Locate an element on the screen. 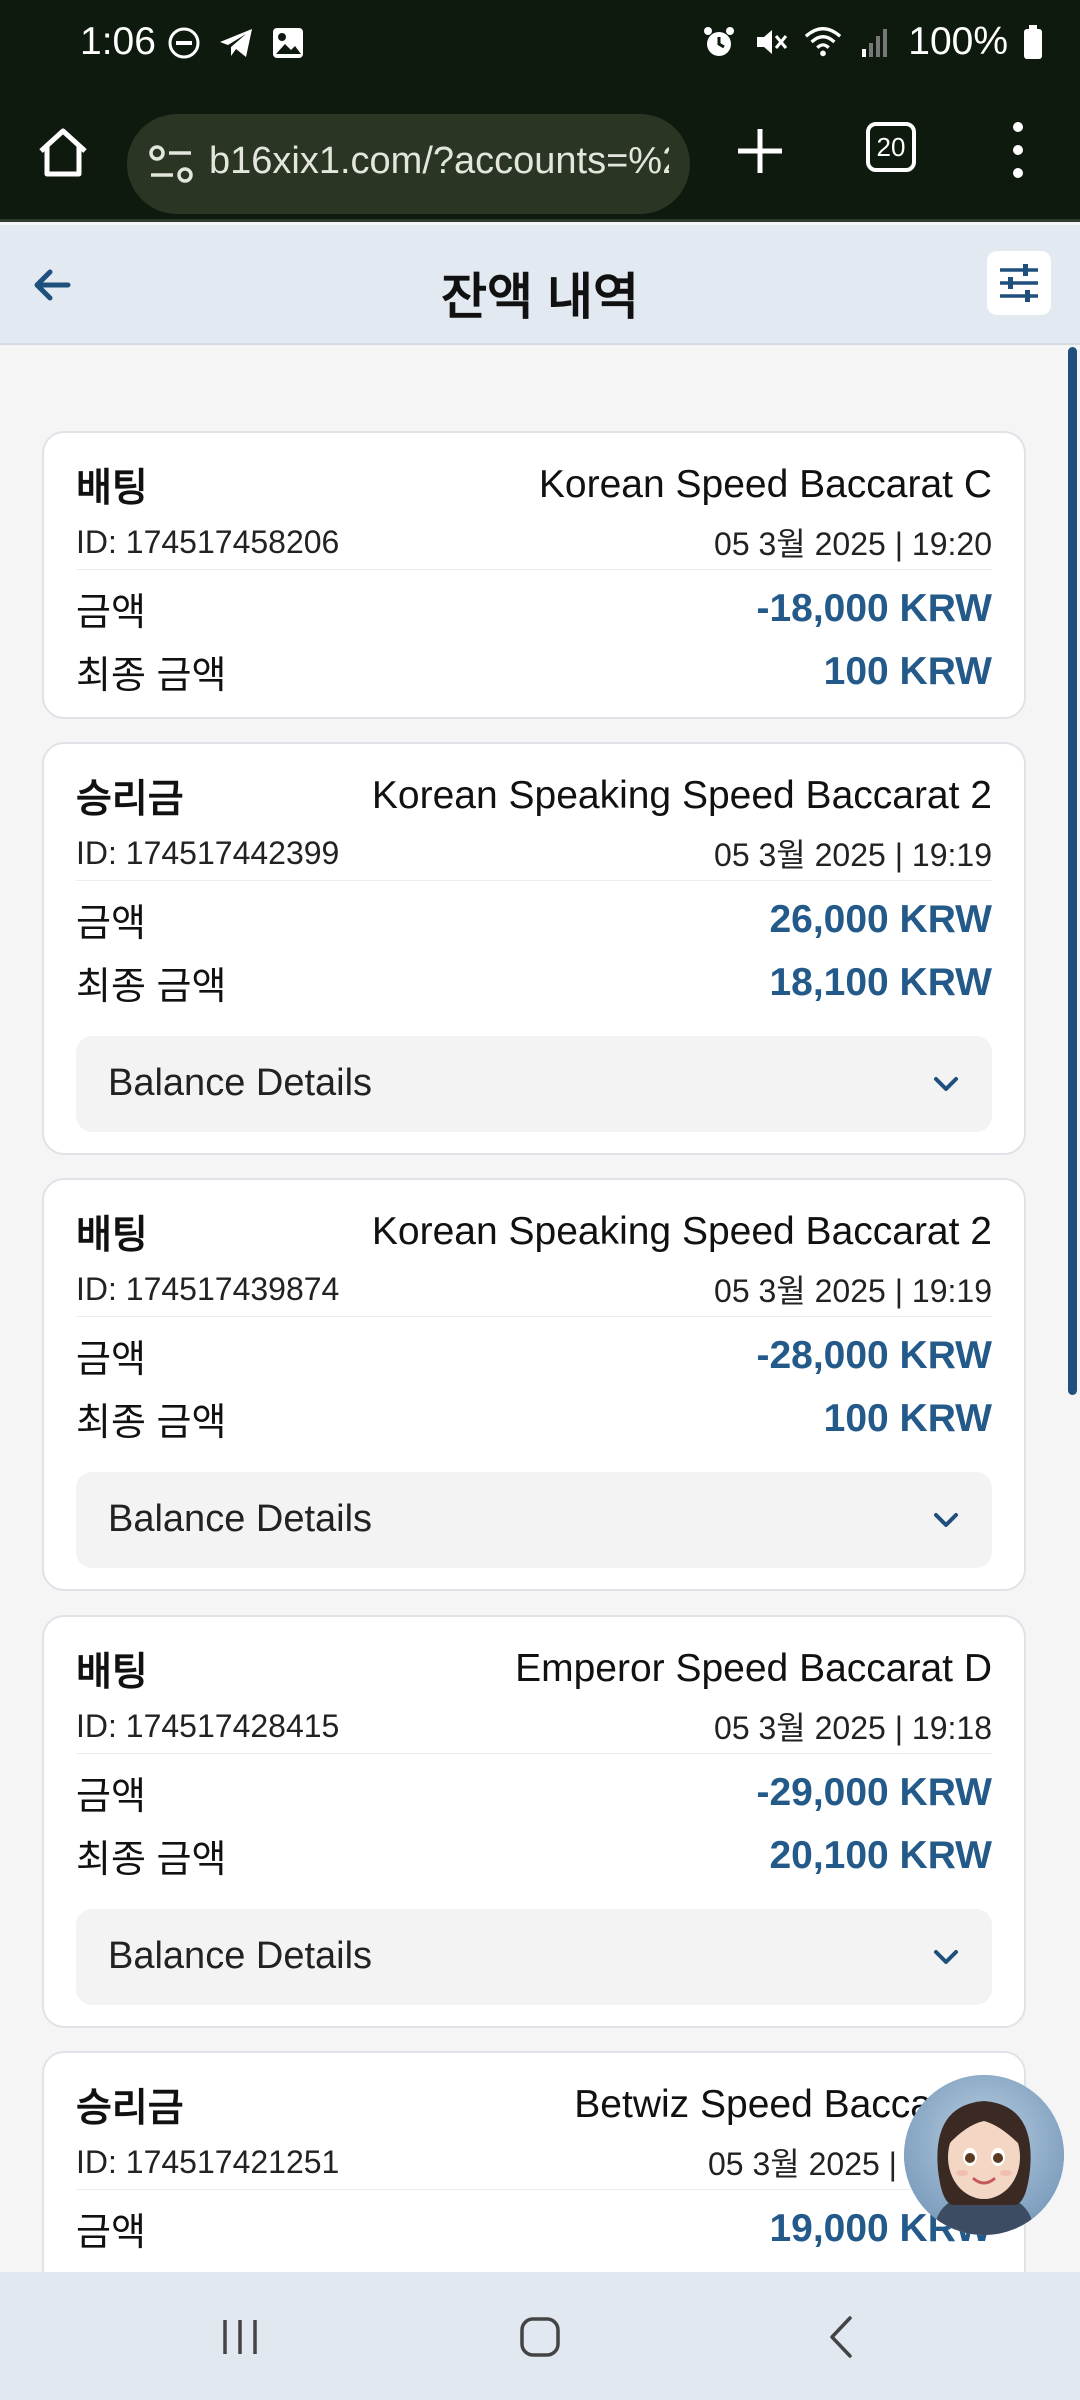 This screenshot has height=2400, width=1080. chat-assistant-avatar-button is located at coordinates (984, 2155).